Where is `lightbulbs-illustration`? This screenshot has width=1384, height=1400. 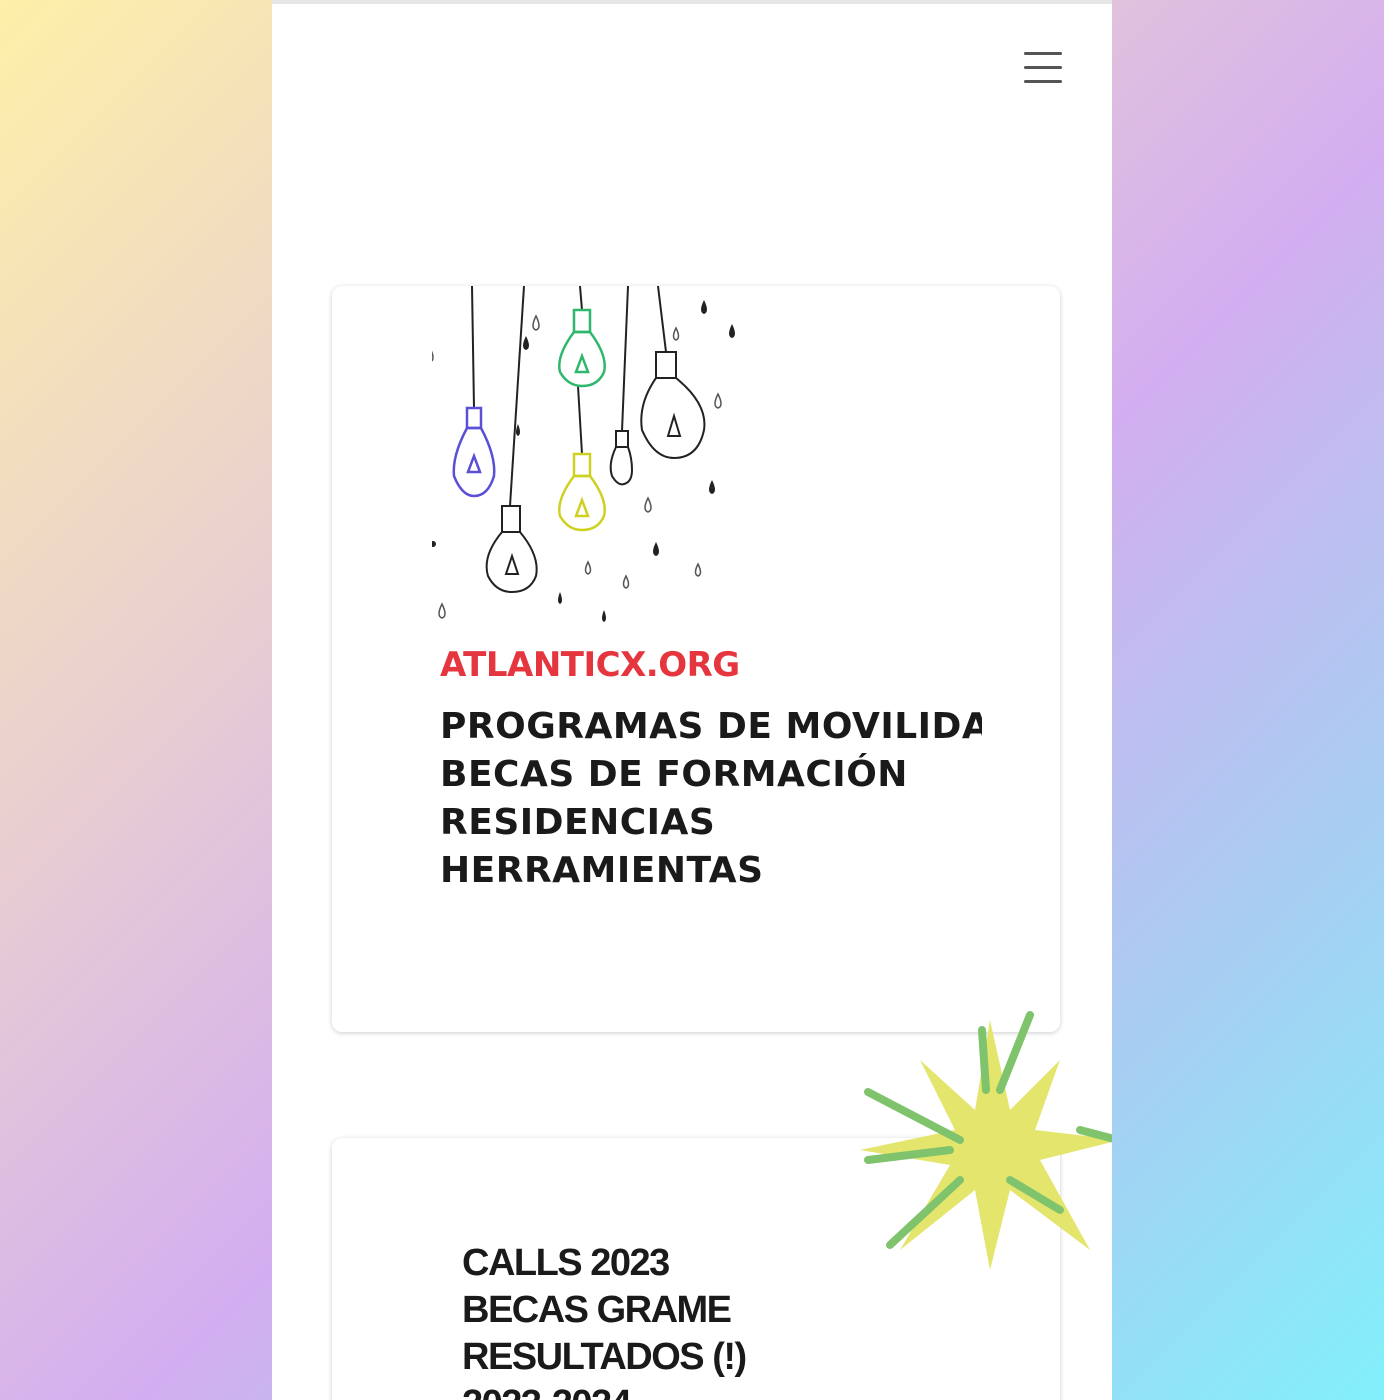
lightbulbs-illustration is located at coordinates (583, 454).